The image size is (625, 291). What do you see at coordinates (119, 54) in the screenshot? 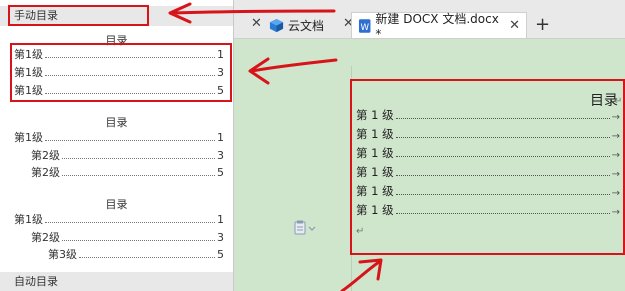
I see `toc-style-1-row: 第1级 1` at bounding box center [119, 54].